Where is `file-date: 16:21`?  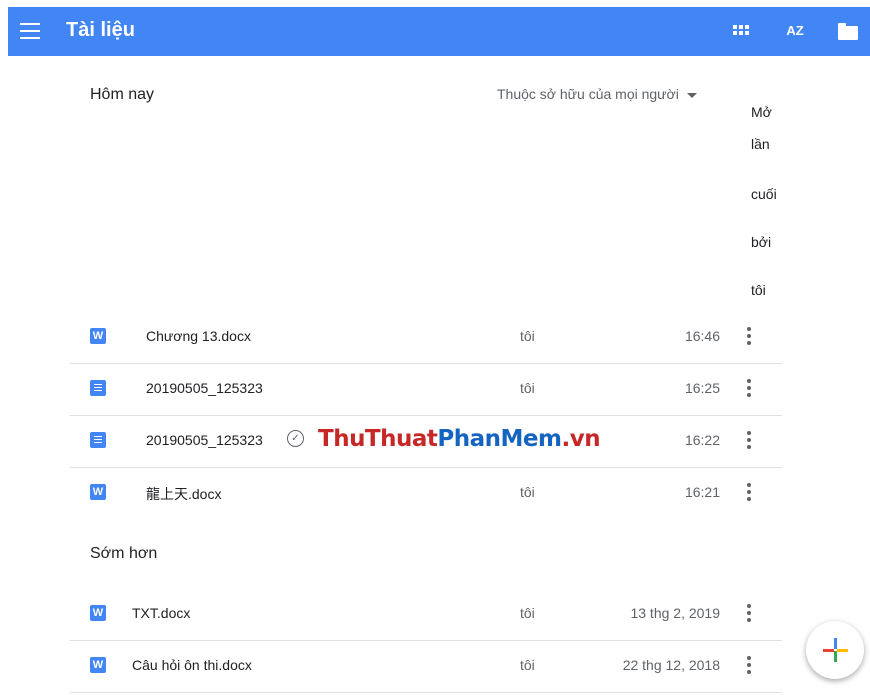
file-date: 16:21 is located at coordinates (702, 492).